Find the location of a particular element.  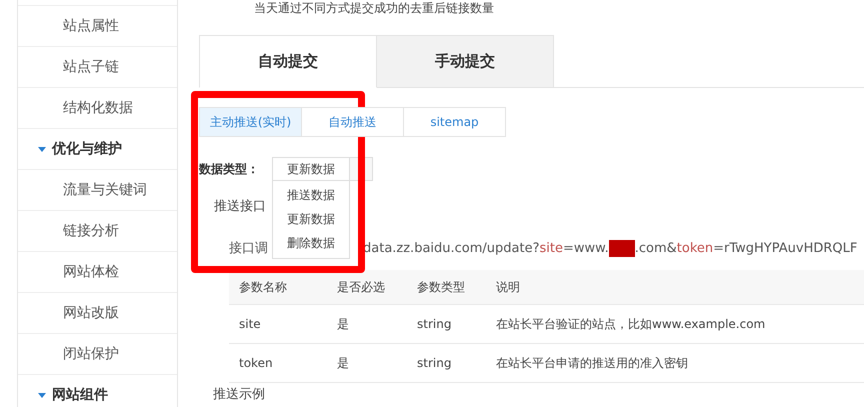

field-label: 接口调 is located at coordinates (248, 248).